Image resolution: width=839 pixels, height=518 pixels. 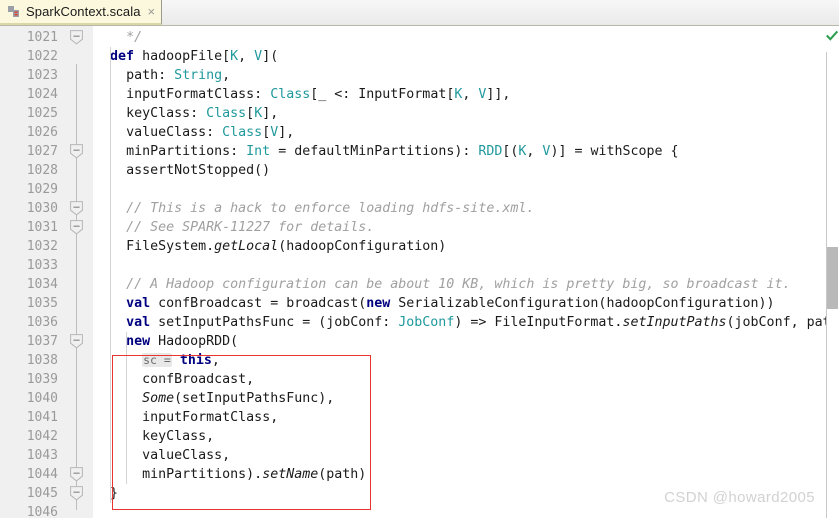 I want to click on code-line: sc = this,, so click(x=181, y=360).